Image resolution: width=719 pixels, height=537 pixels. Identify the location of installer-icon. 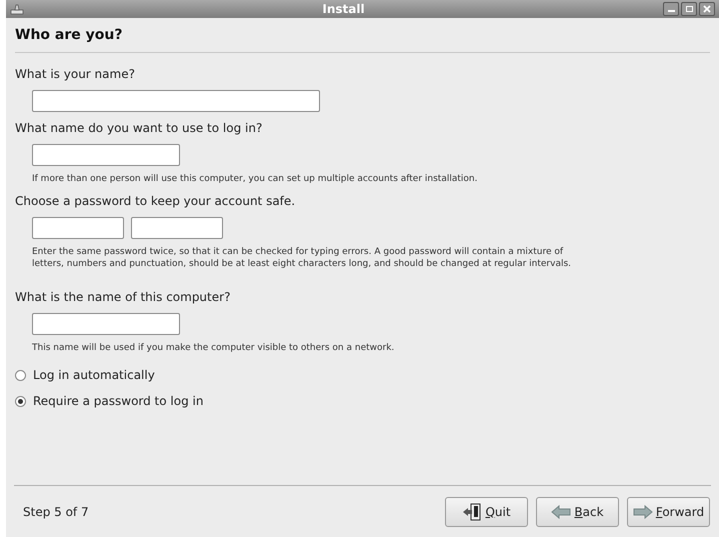
(17, 9).